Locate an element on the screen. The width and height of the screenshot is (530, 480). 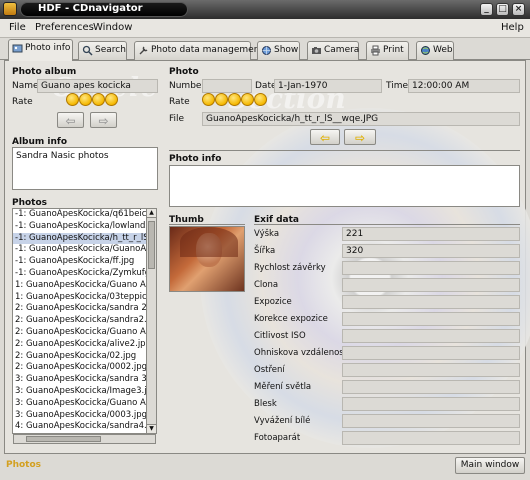
list-item: 2: GuanoApesKocicka/Guano Ape is located at coordinates (84, 333).